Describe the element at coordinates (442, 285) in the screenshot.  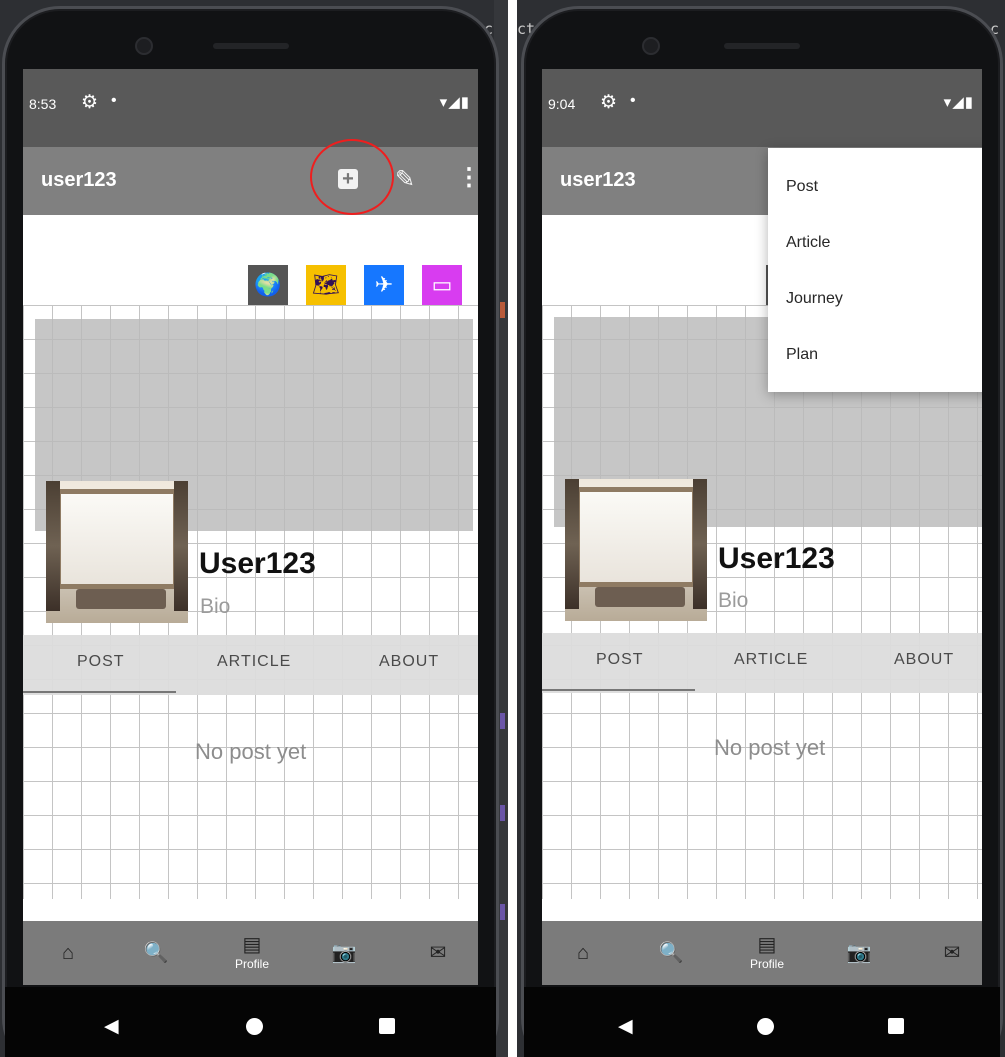
I see `bookmark-icon: ▭` at that location.